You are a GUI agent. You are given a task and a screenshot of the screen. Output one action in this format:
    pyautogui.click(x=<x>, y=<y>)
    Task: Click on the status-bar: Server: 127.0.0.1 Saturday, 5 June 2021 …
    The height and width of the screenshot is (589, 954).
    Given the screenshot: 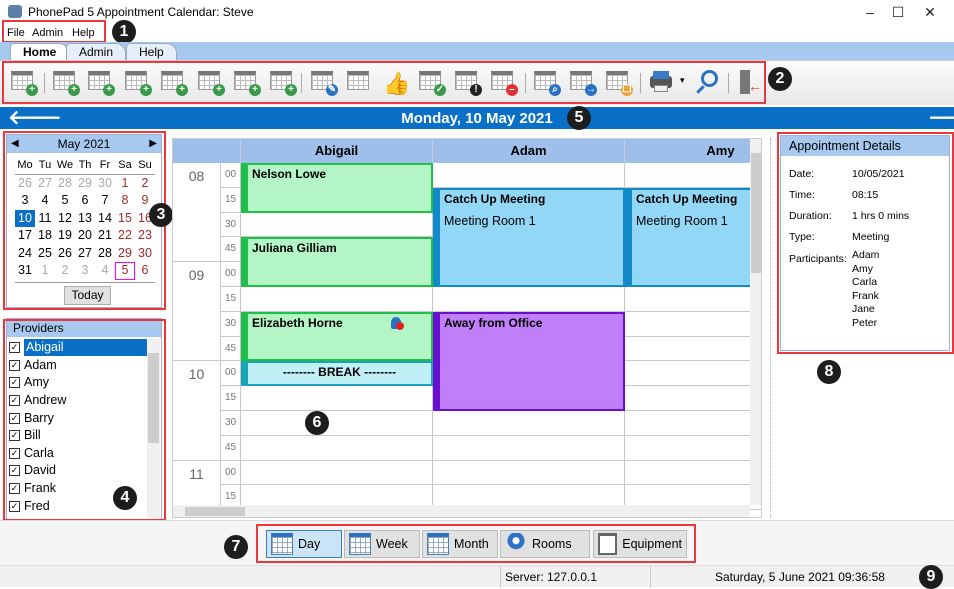 What is the action you would take?
    pyautogui.click(x=477, y=577)
    